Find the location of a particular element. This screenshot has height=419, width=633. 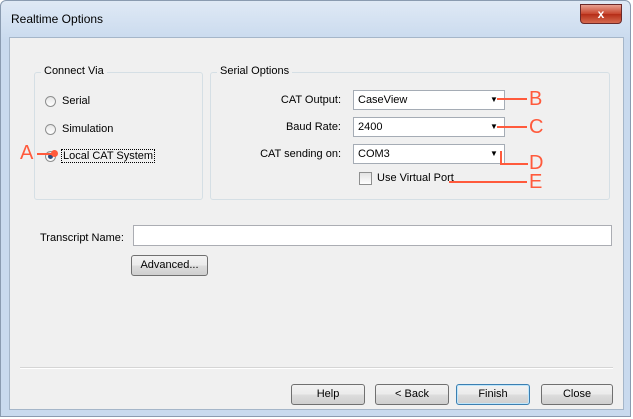

radio-simulation-indicator is located at coordinates (50, 129).